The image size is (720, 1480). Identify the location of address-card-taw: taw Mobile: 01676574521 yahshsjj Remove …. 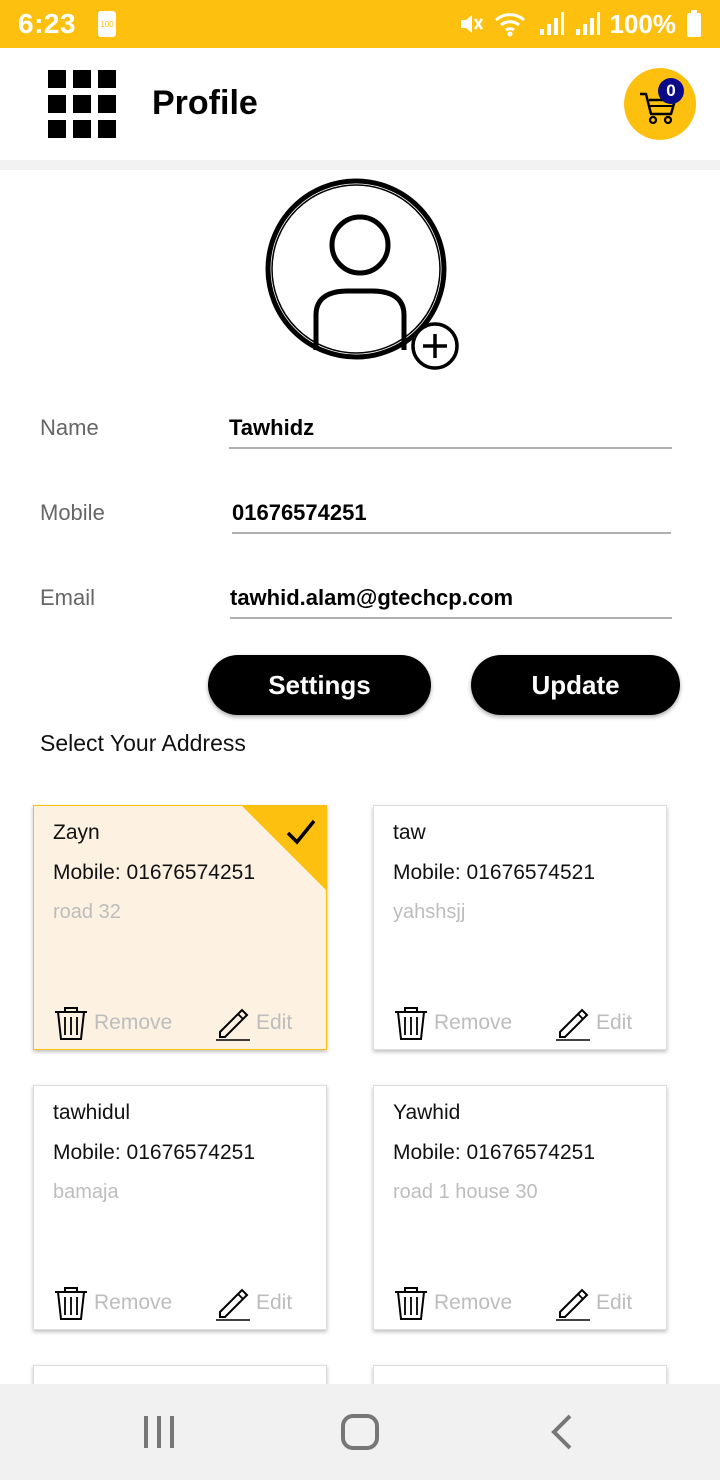
(520, 927).